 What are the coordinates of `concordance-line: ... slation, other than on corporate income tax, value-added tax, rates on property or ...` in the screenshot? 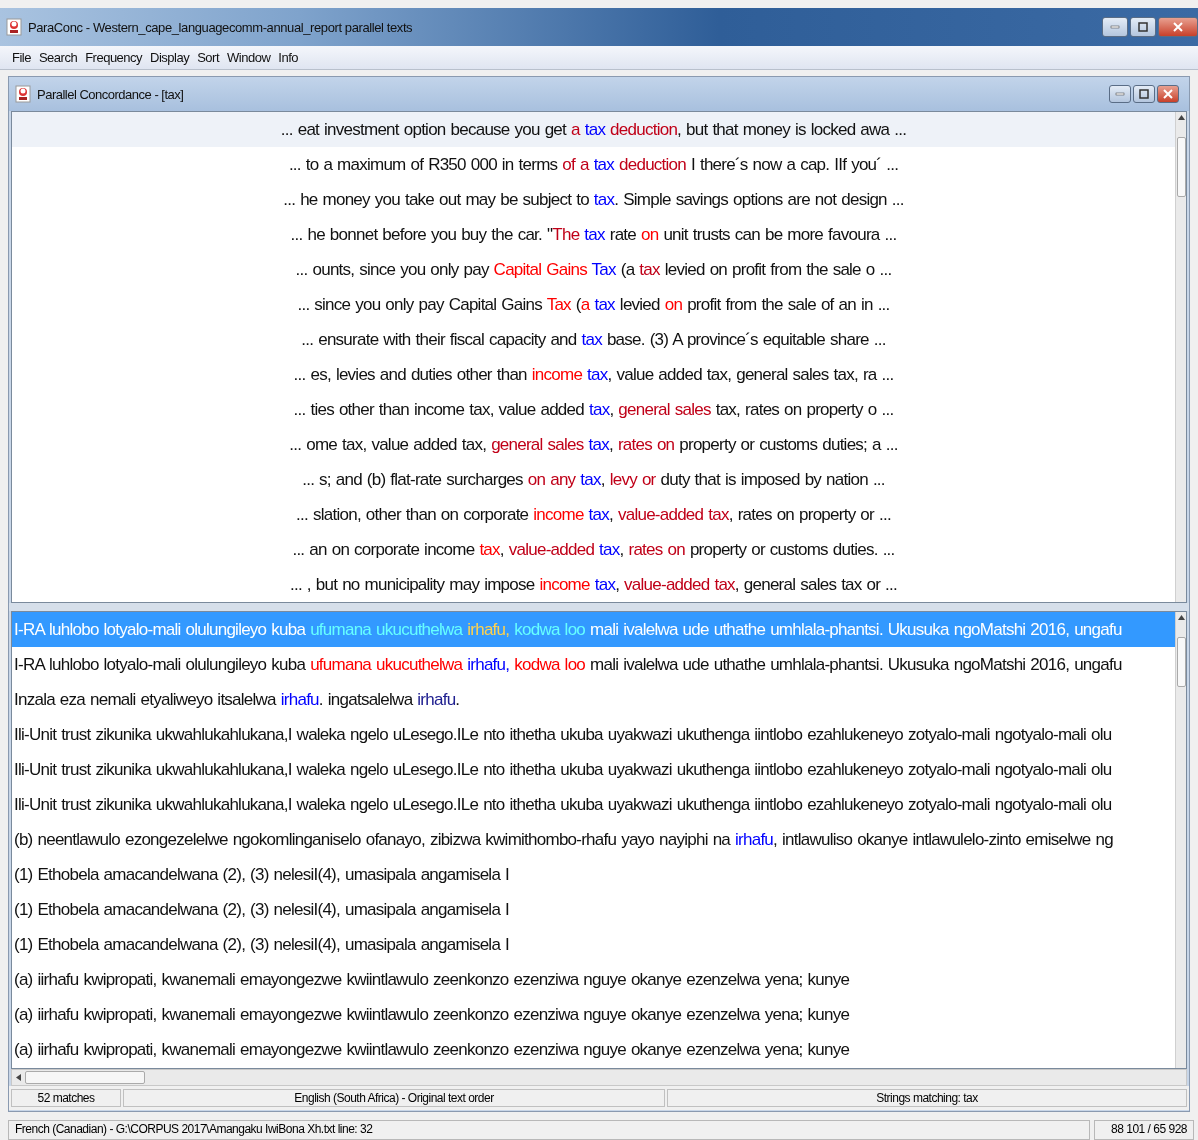 It's located at (593, 514).